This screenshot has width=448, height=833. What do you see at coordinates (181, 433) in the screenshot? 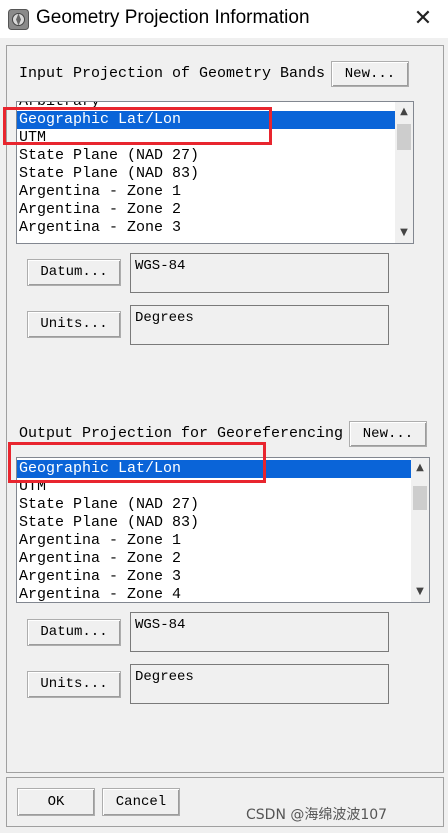
I see `output-projection-label: Output Projection for Georeferencing` at bounding box center [181, 433].